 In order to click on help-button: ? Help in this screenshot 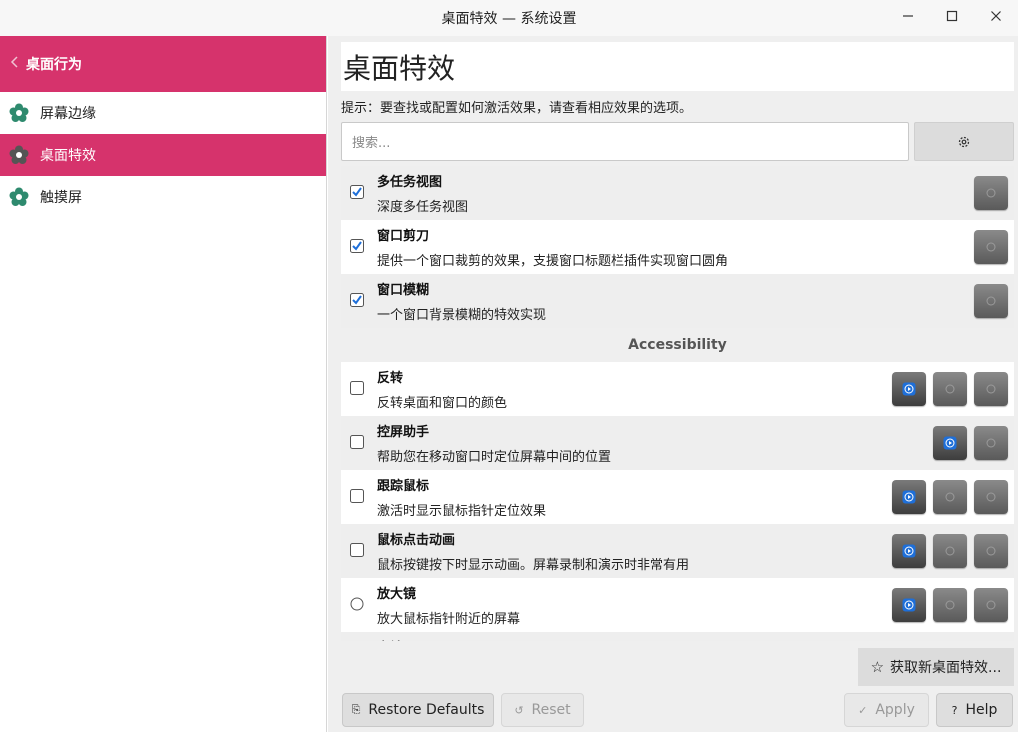, I will do `click(974, 710)`.